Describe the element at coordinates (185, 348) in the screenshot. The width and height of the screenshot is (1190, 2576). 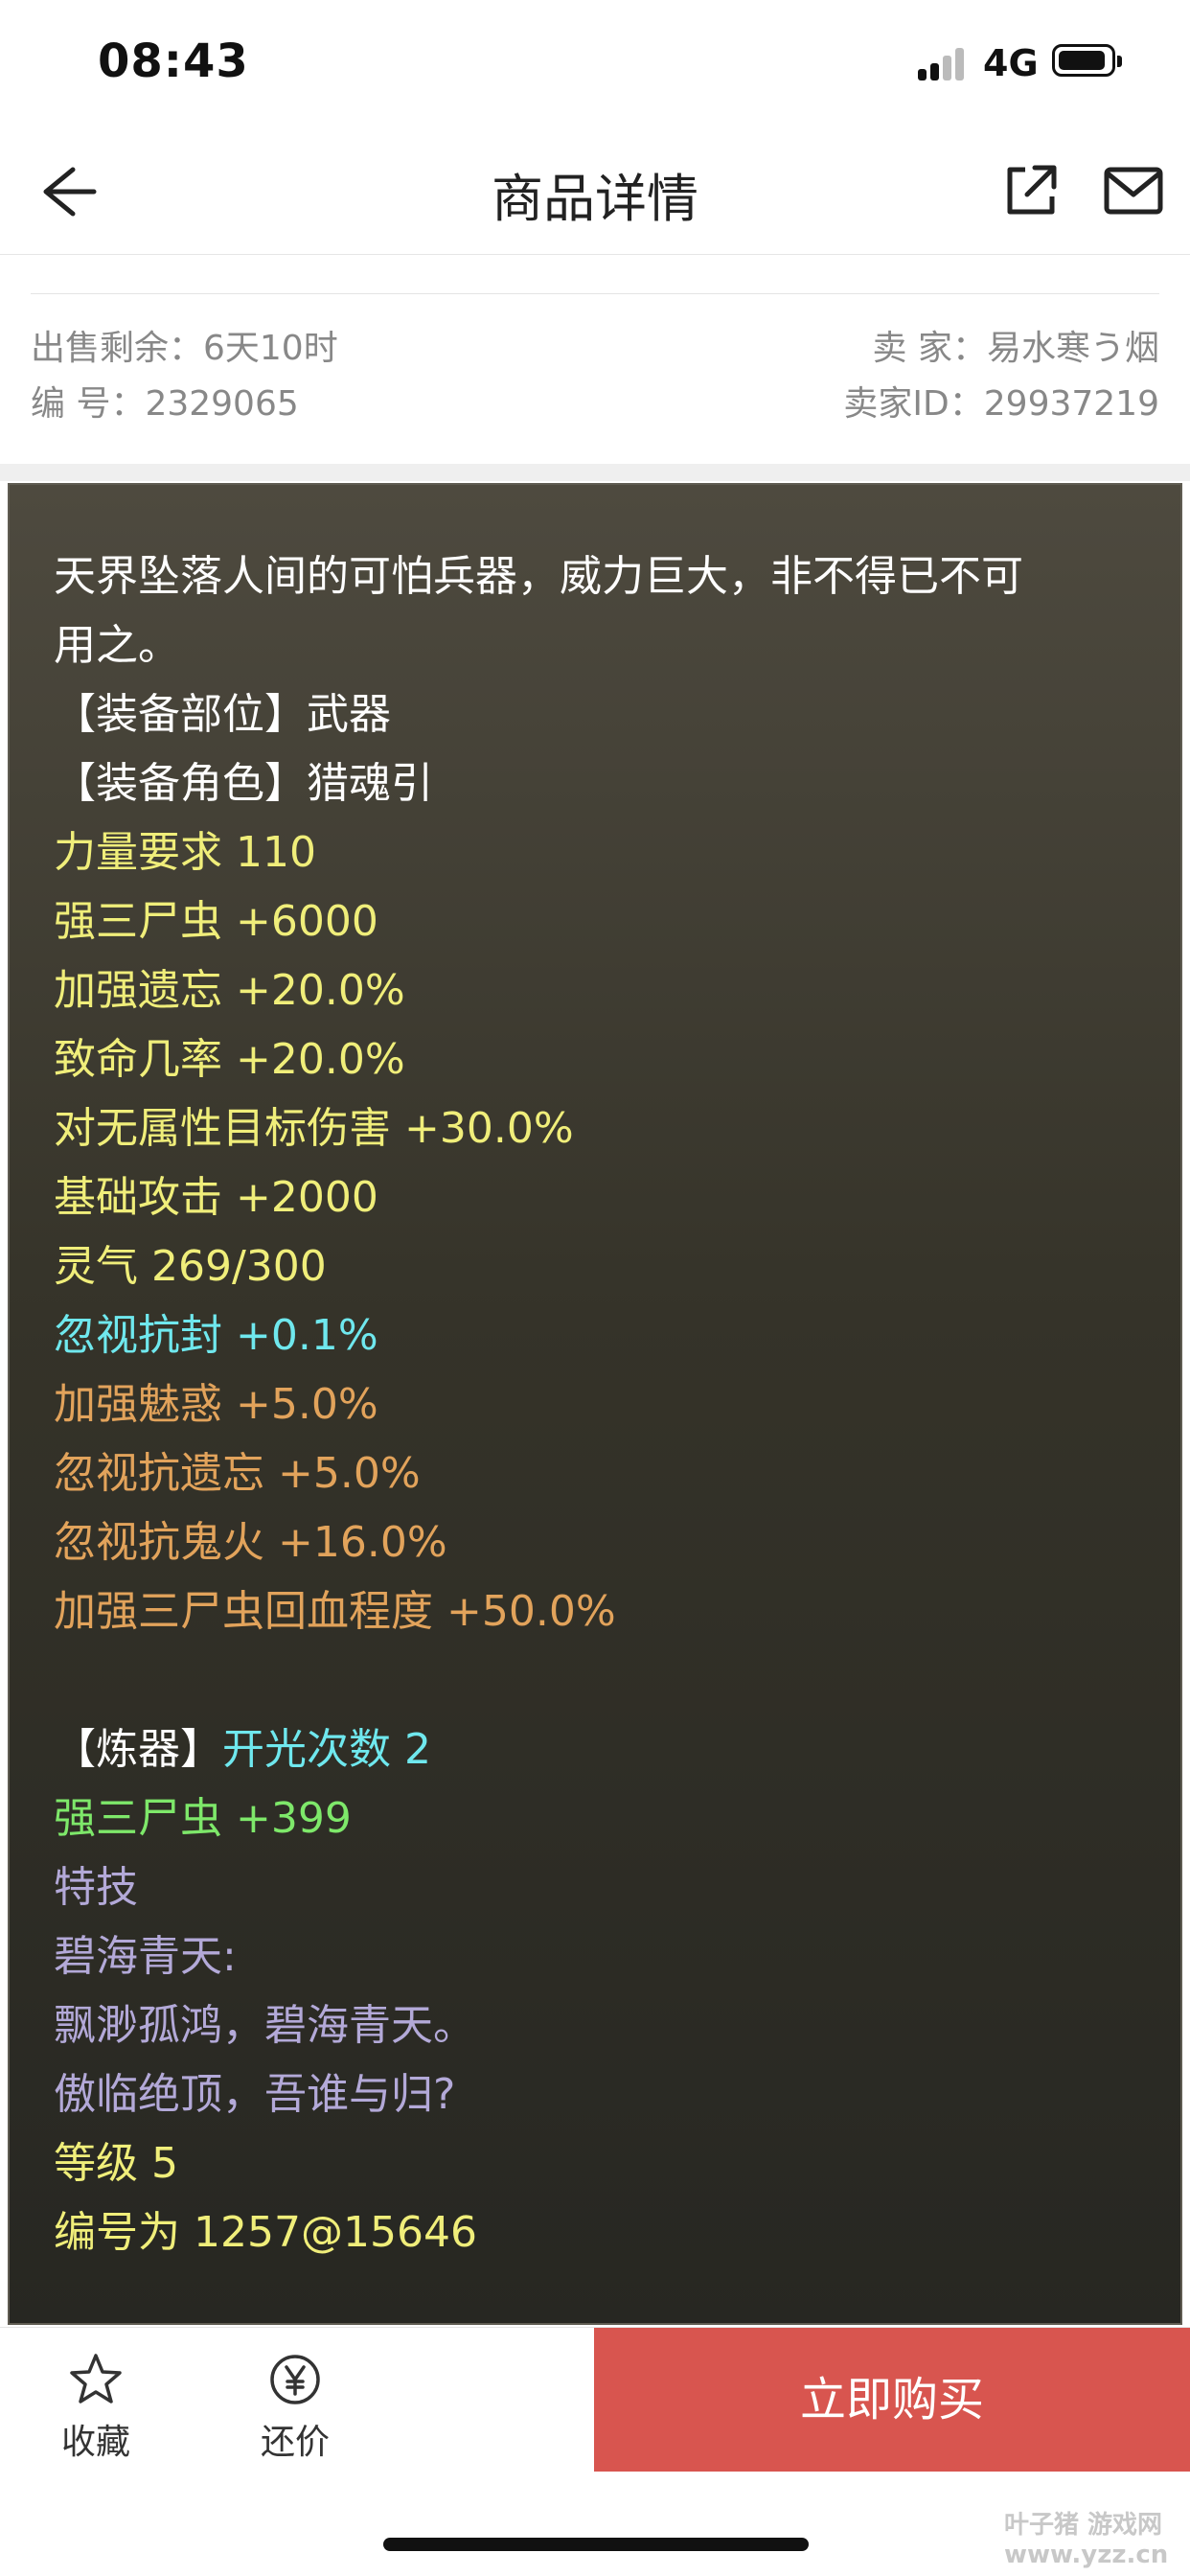
I see `time-remaining: 出售剩余：6天10时` at that location.